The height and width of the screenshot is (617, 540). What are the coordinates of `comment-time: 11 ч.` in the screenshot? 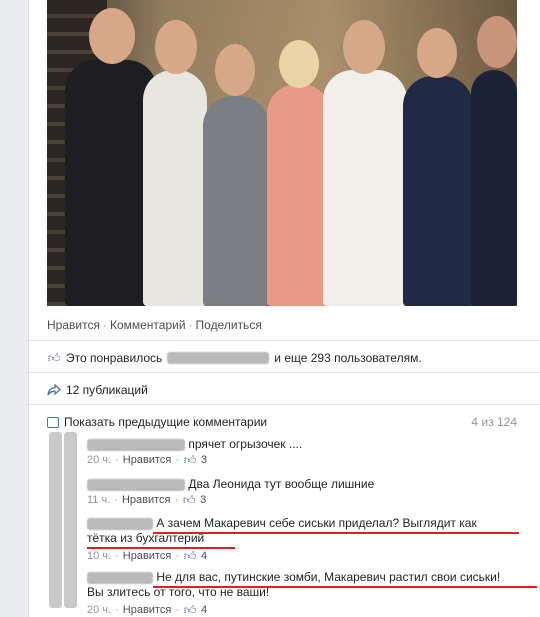 It's located at (98, 500).